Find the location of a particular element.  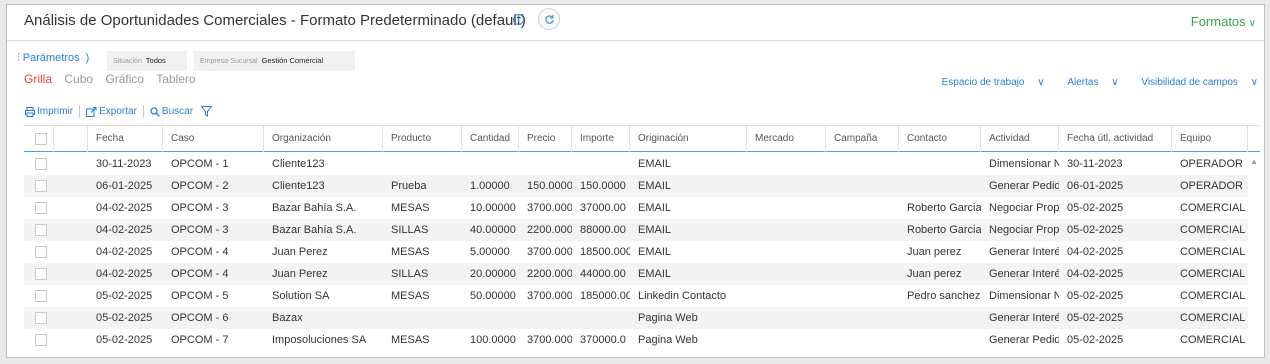

tab-tablero: Tablero is located at coordinates (175, 79).